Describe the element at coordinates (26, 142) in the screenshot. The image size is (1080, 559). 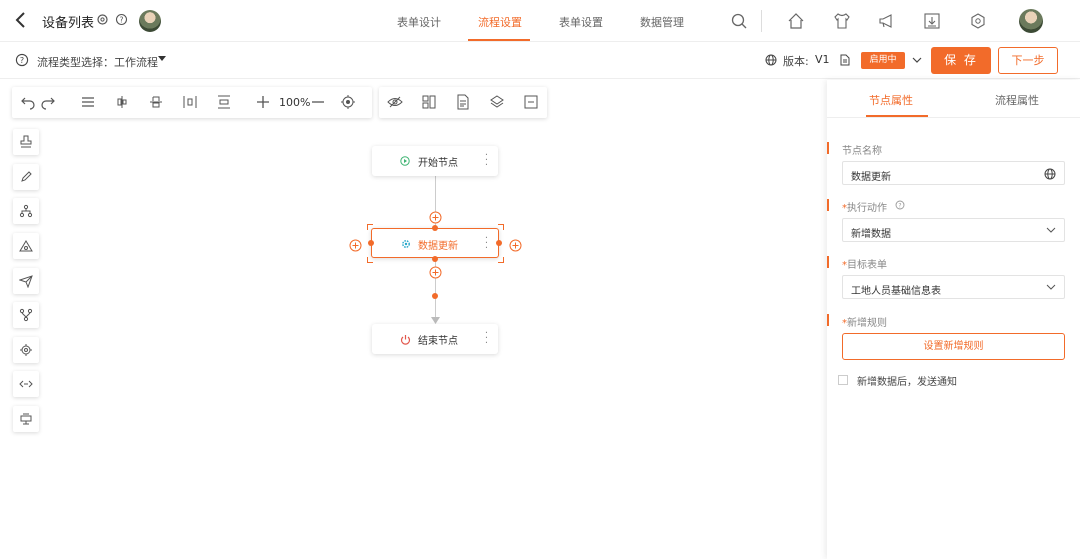
I see `node-palette-approve` at that location.